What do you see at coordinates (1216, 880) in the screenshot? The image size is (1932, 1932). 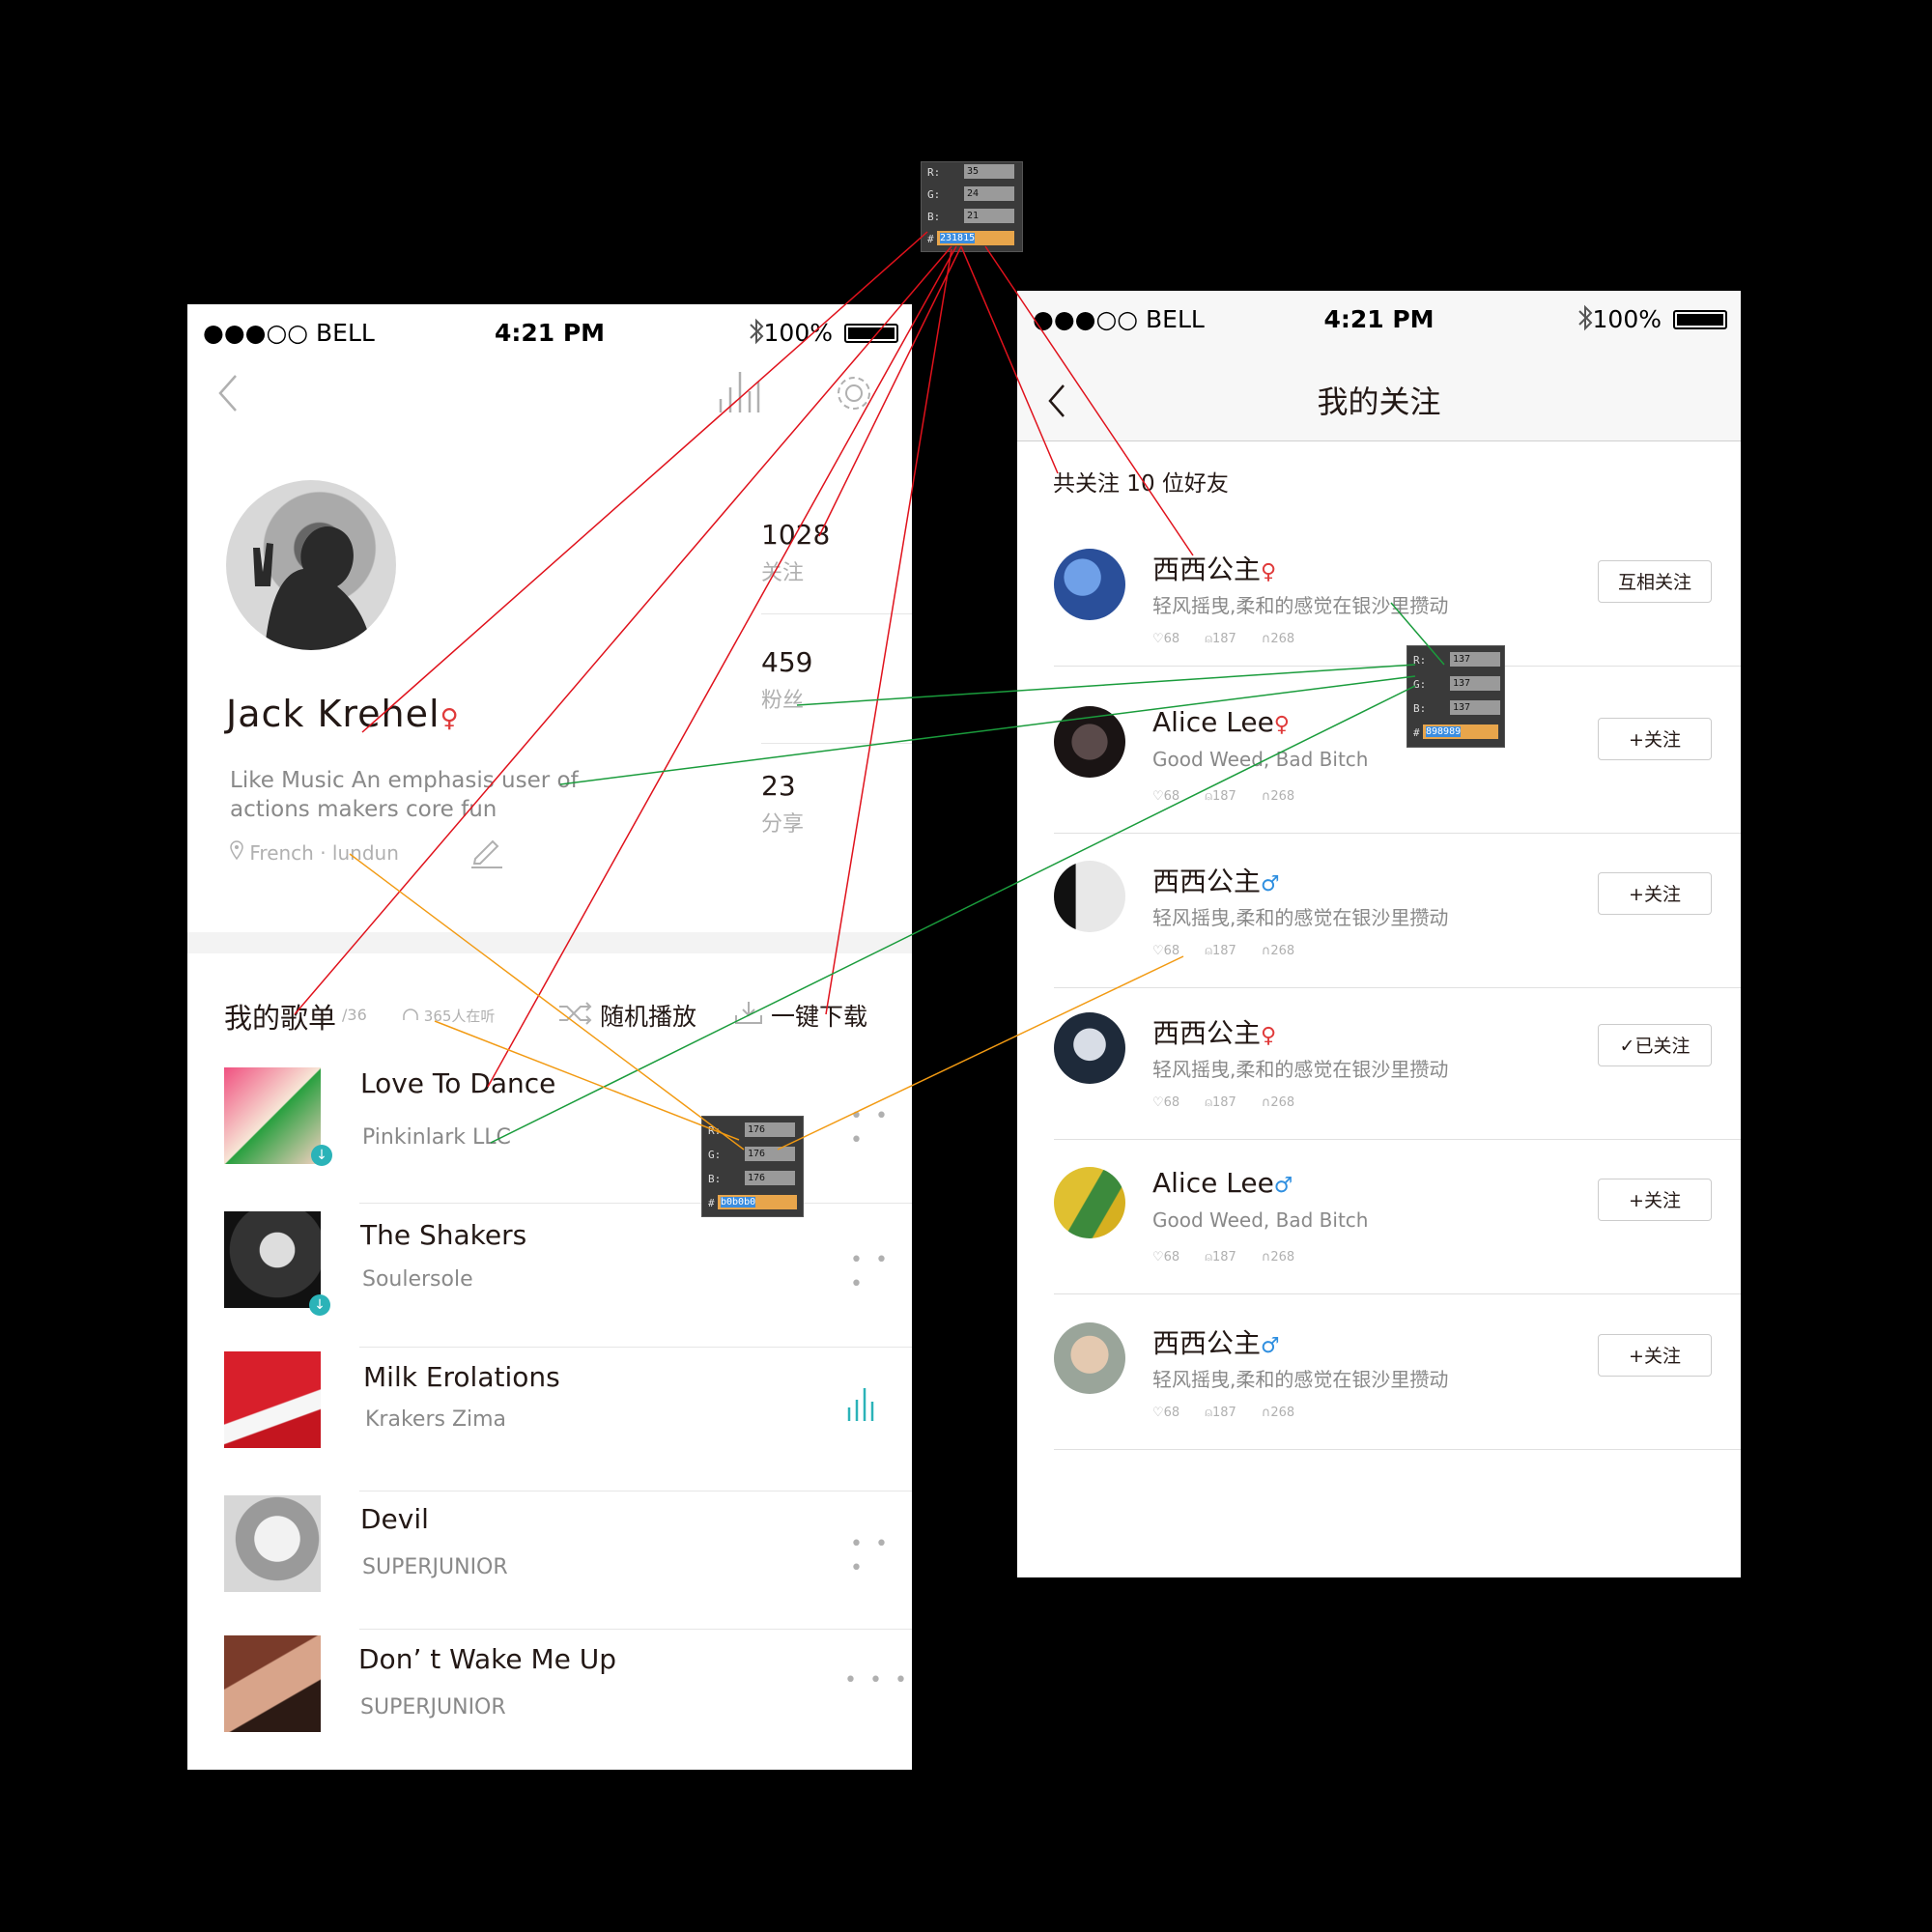 I see `user-name: 西西公主♂` at bounding box center [1216, 880].